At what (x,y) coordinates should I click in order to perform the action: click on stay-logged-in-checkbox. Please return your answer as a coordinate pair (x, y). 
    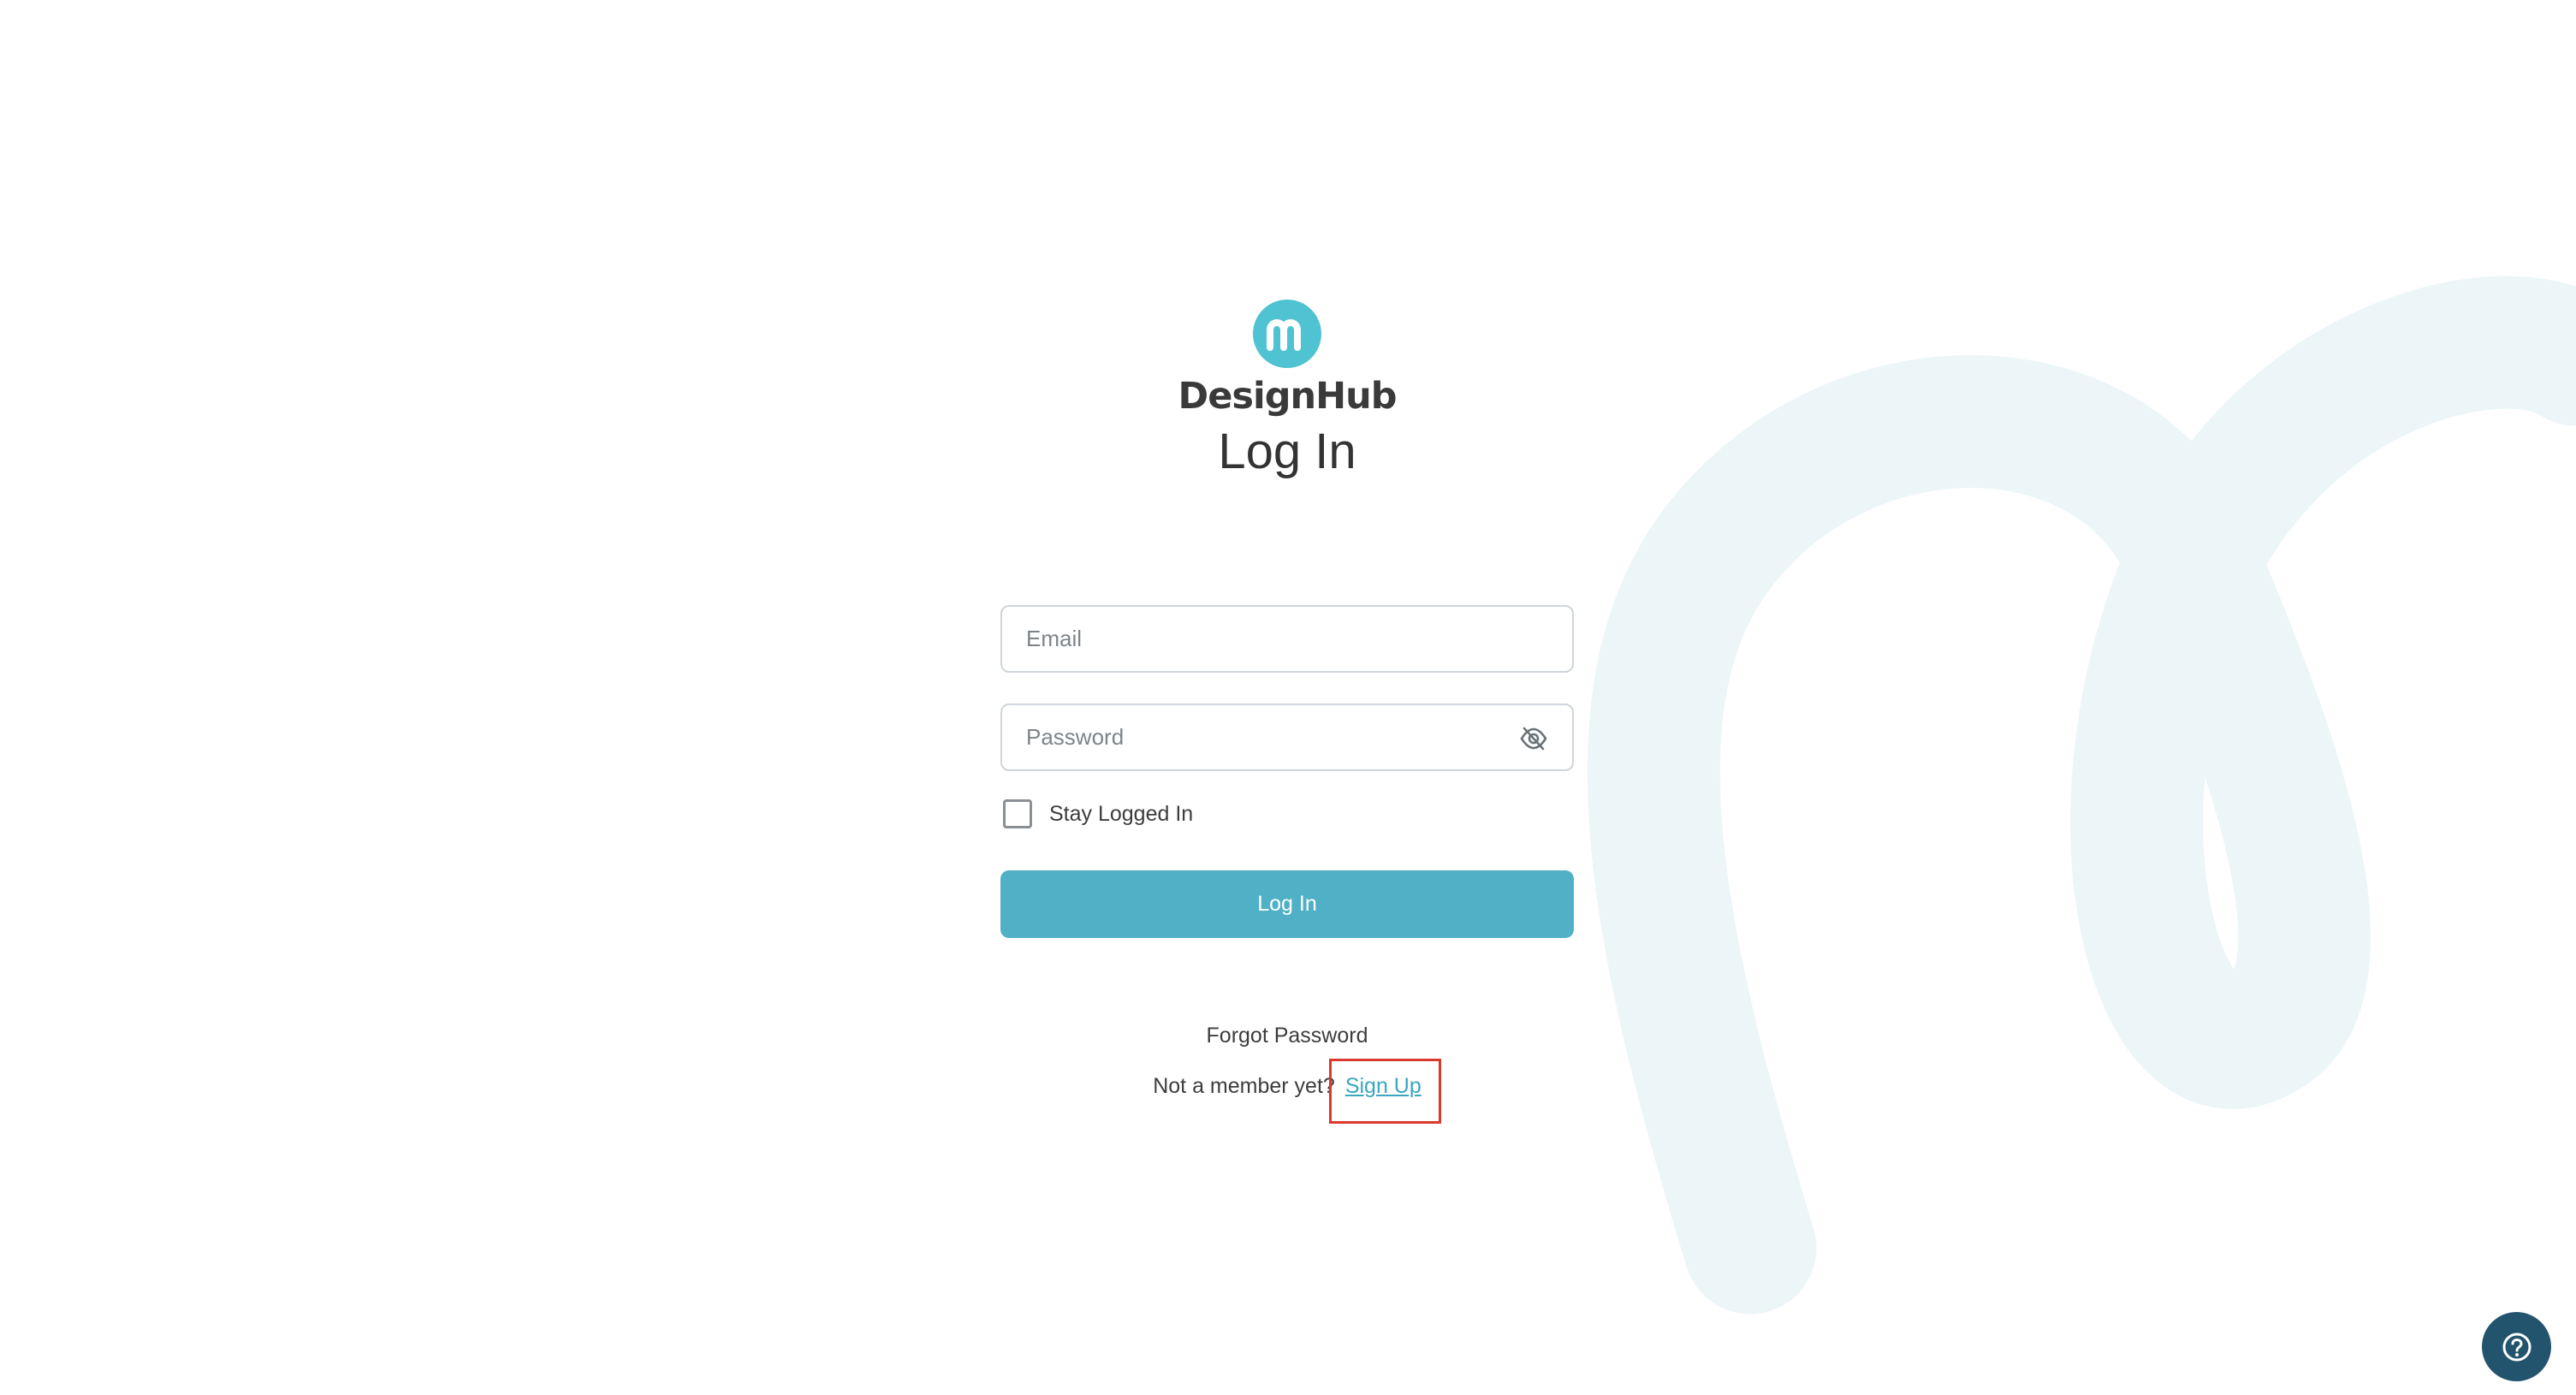
    Looking at the image, I should click on (1017, 813).